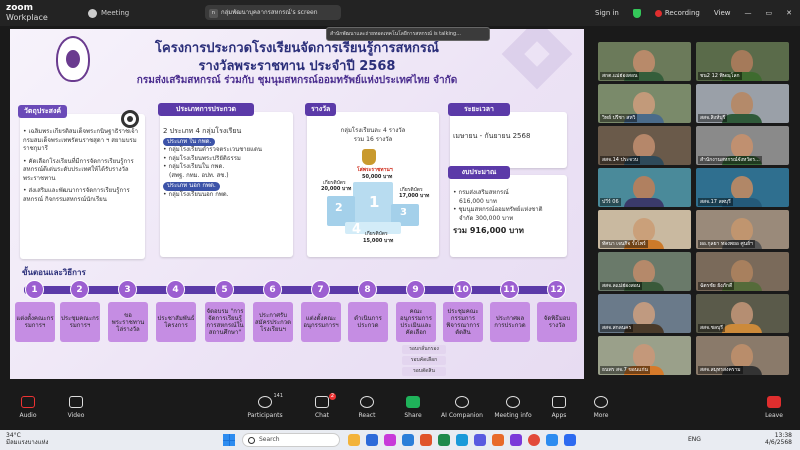 This screenshot has width=800, height=450. I want to click on step-number: 1, so click(34, 289).